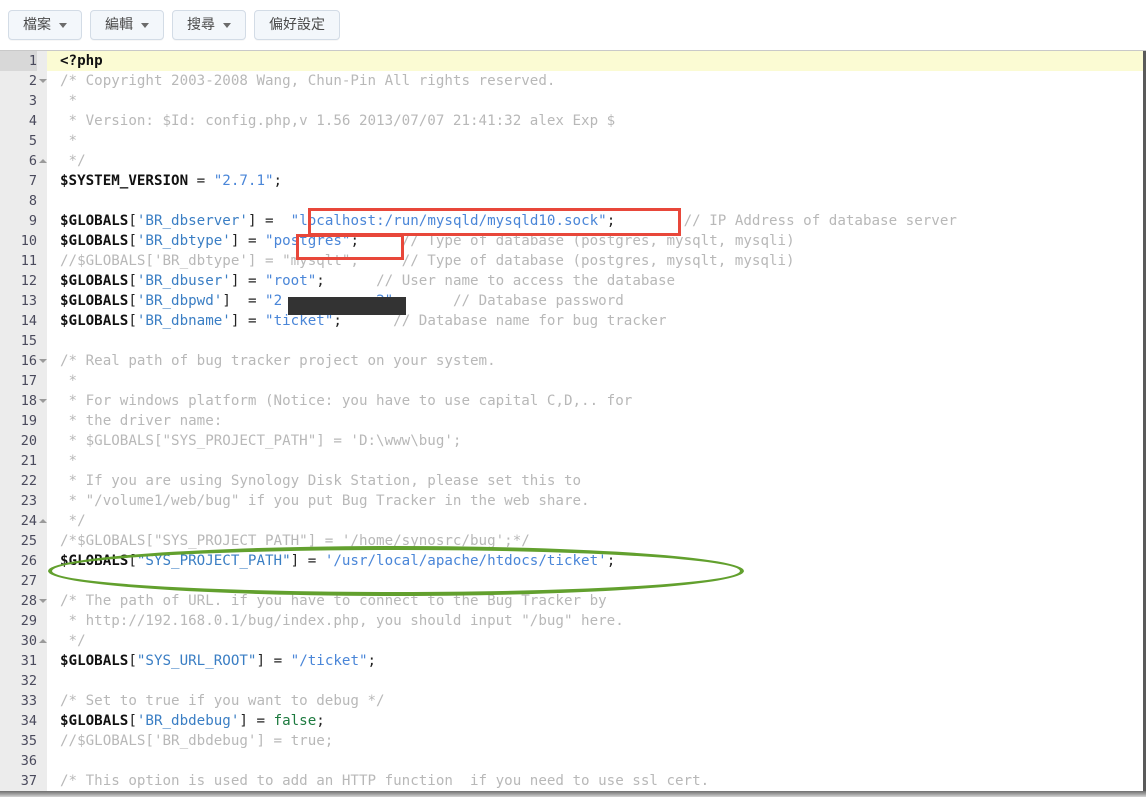  Describe the element at coordinates (571, 661) in the screenshot. I see `code-line: 31 $GLOBALS["SYS_URL_ROOT"] = "/ticket";` at that location.